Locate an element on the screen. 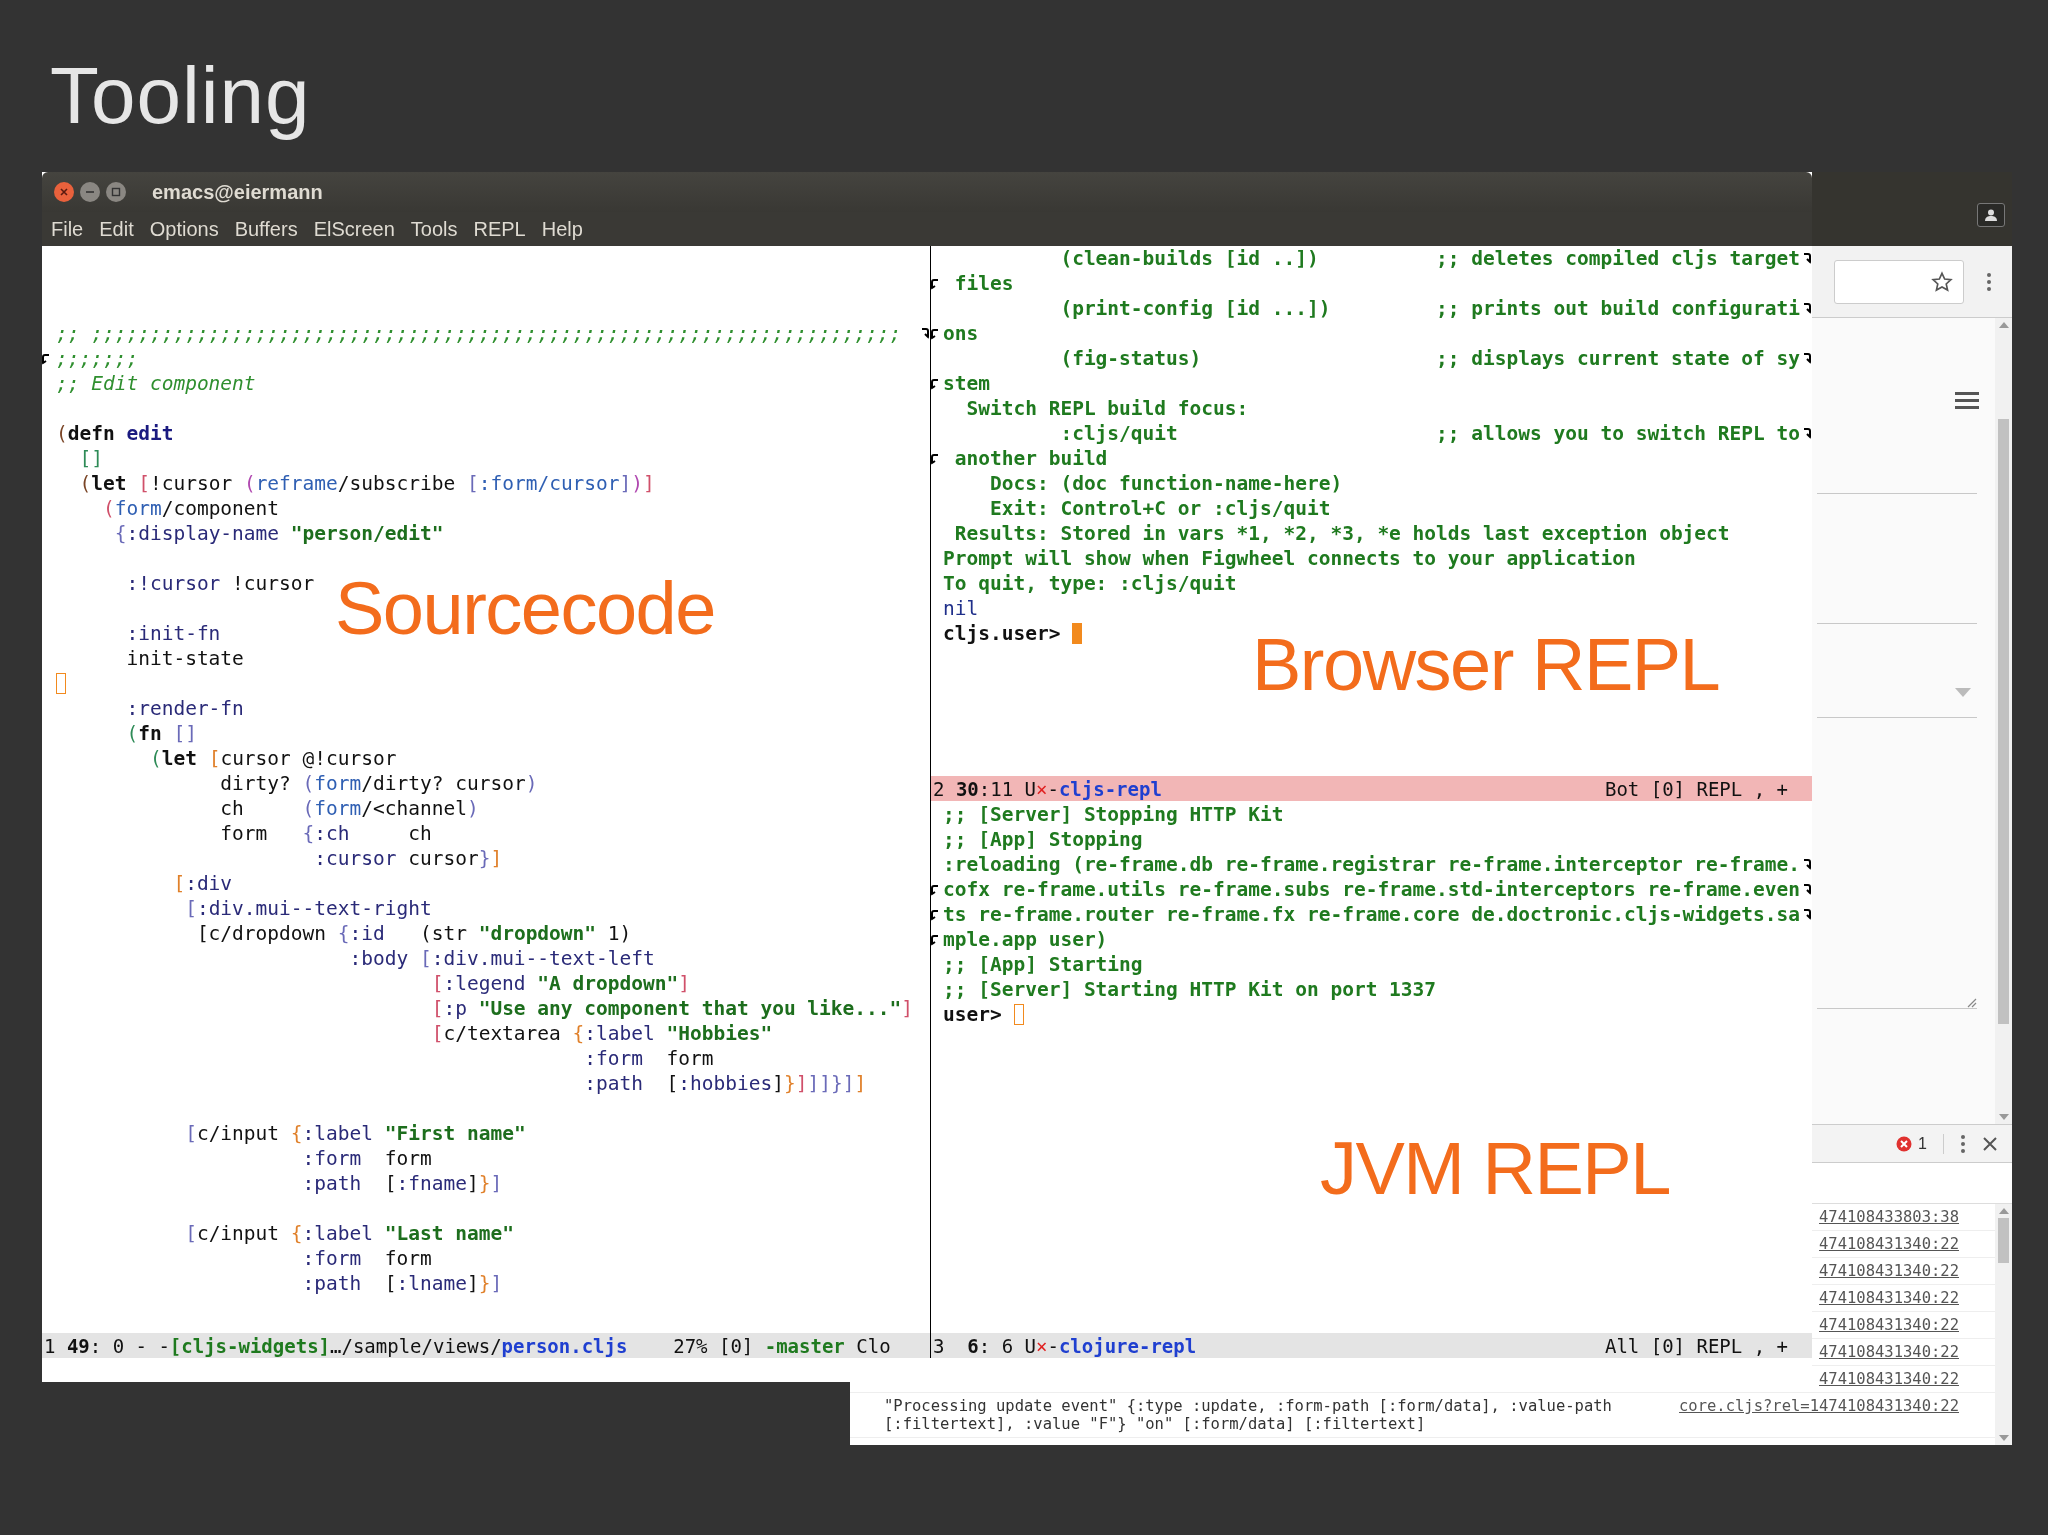 This screenshot has width=2048, height=1535. code-line: Docs: (doc function-name-here) is located at coordinates (1165, 483).